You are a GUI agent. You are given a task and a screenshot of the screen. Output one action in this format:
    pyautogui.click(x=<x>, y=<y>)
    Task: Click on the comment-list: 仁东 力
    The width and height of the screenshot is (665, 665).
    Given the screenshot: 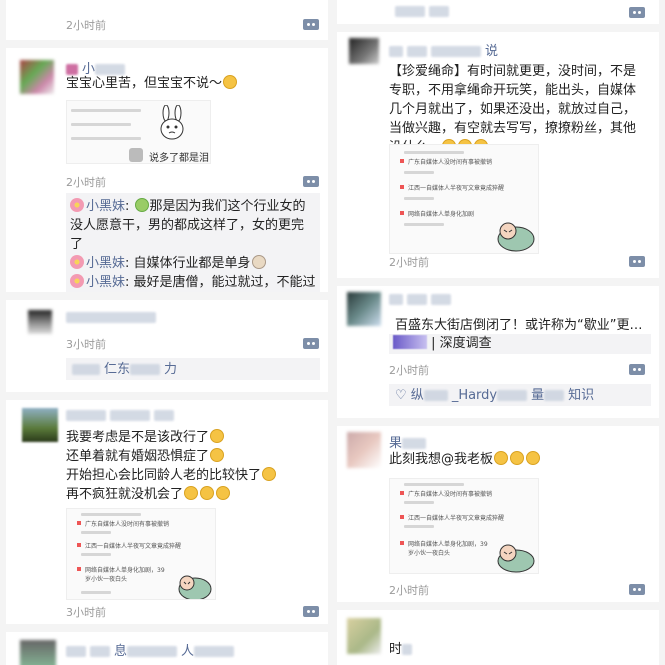 What is the action you would take?
    pyautogui.click(x=193, y=369)
    